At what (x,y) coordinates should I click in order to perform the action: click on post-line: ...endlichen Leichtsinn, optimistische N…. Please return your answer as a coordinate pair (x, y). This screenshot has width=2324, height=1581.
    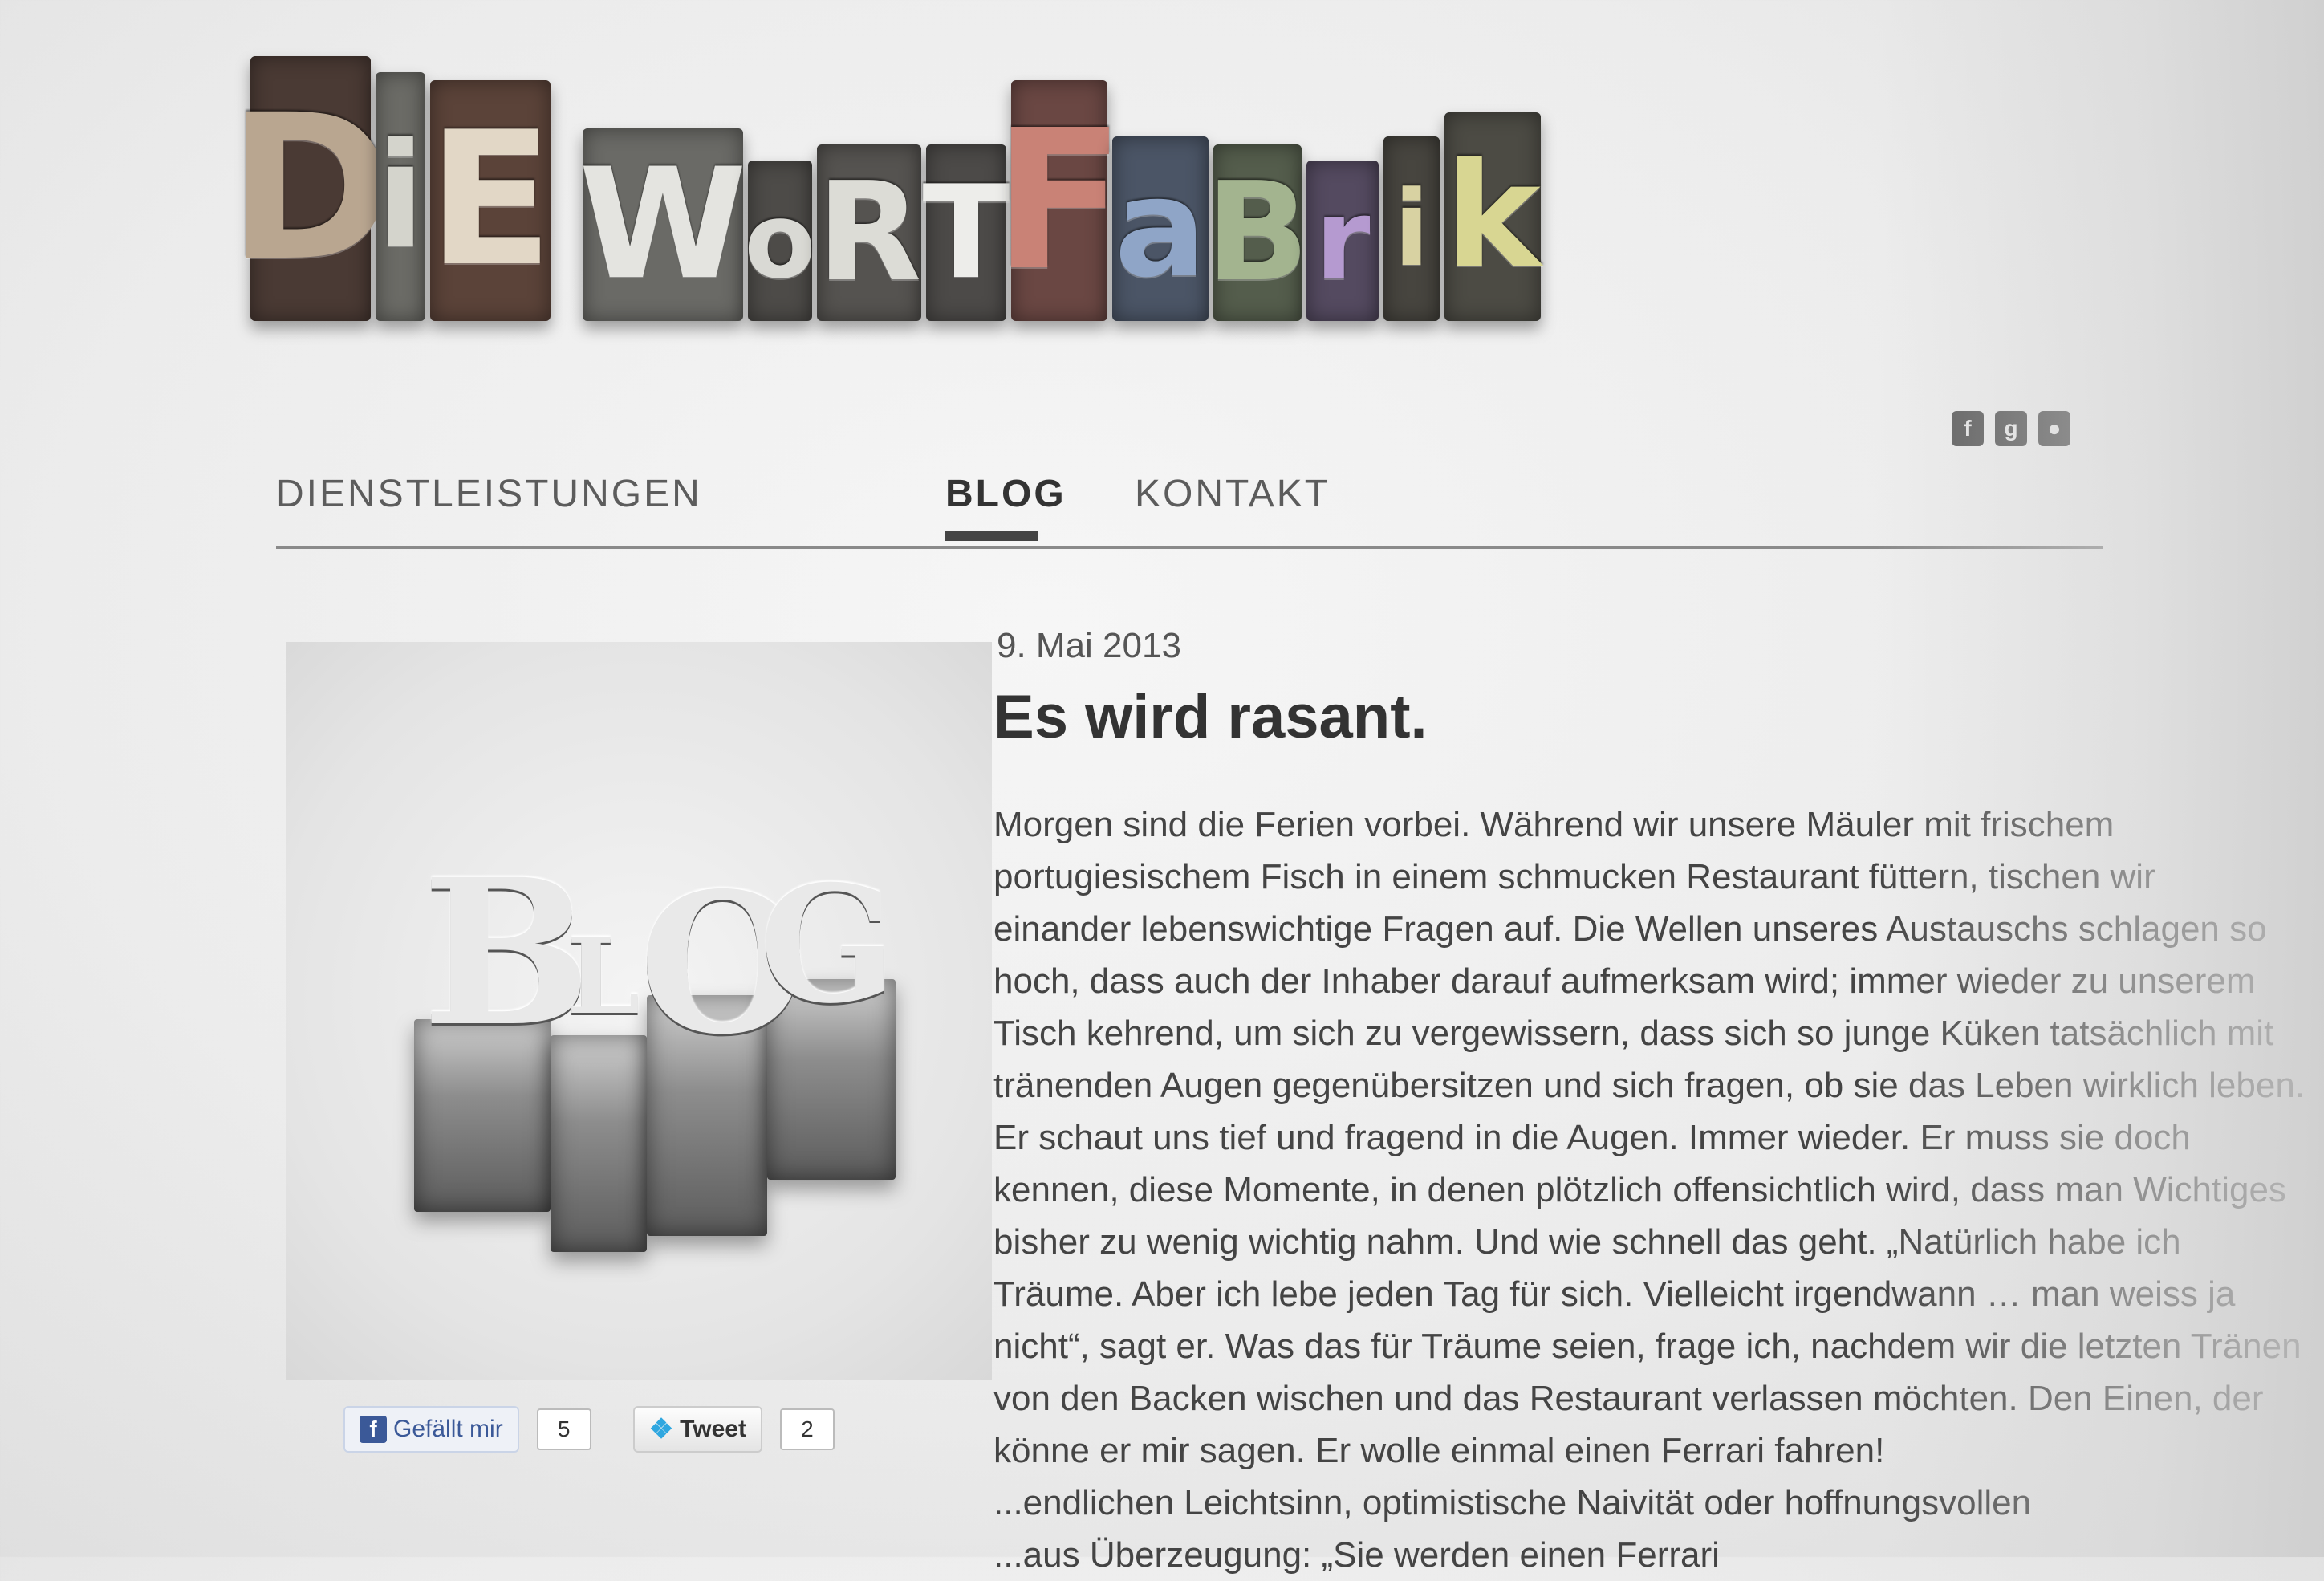
    Looking at the image, I should click on (1512, 1502).